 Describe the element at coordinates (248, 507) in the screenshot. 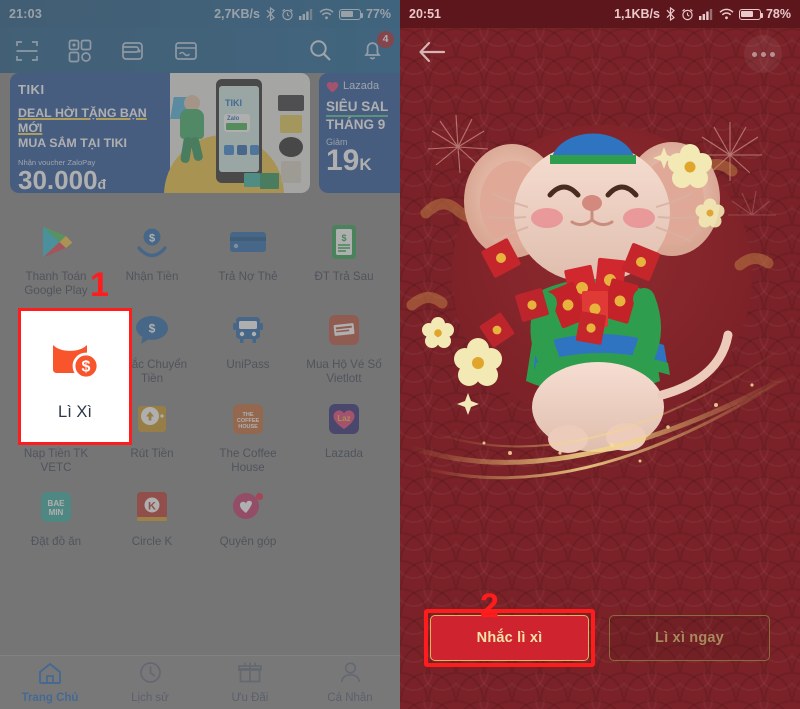

I see `donate-heart-icon` at that location.